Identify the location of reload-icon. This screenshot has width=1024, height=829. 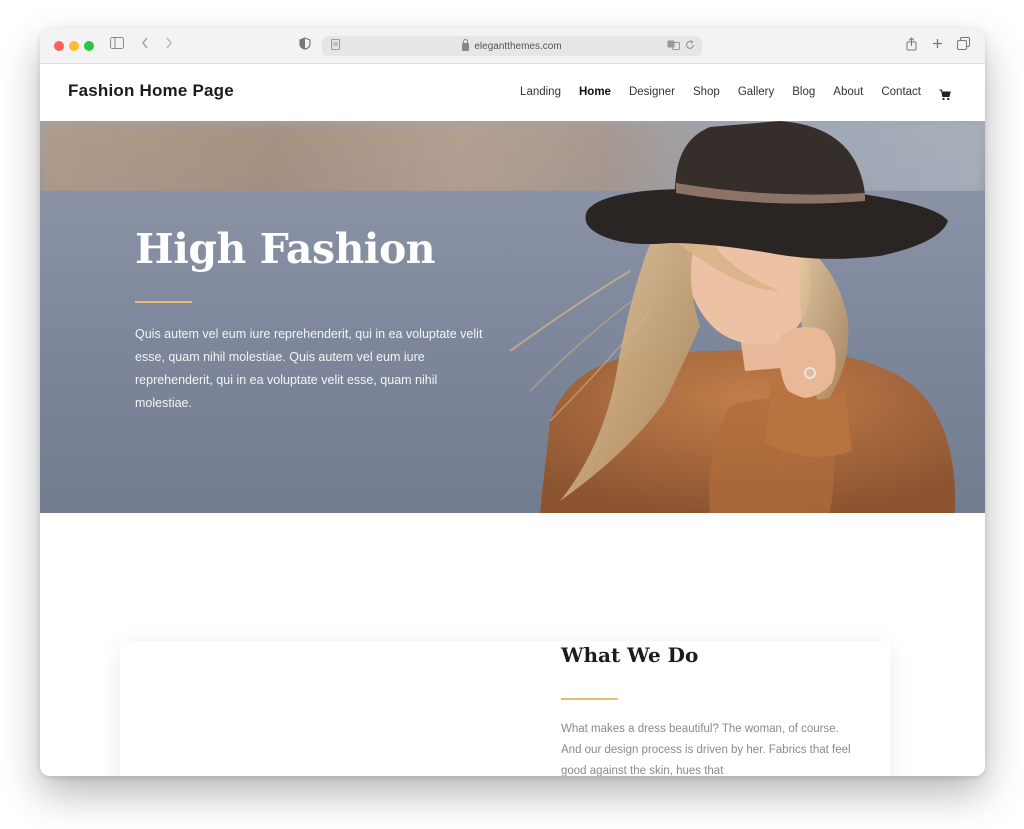
(690, 46).